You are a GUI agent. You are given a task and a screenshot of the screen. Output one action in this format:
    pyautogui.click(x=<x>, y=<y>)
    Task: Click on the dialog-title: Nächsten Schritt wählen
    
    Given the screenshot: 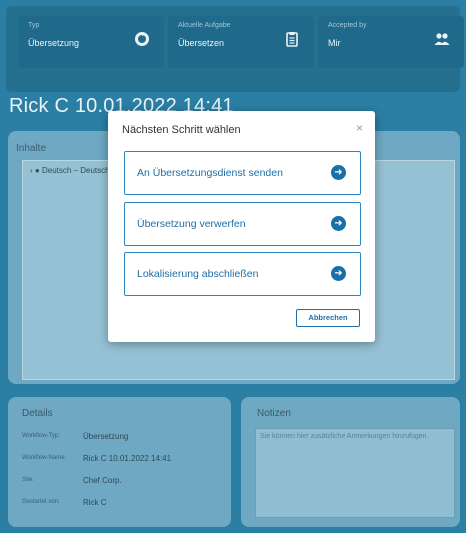 What is the action you would take?
    pyautogui.click(x=181, y=130)
    